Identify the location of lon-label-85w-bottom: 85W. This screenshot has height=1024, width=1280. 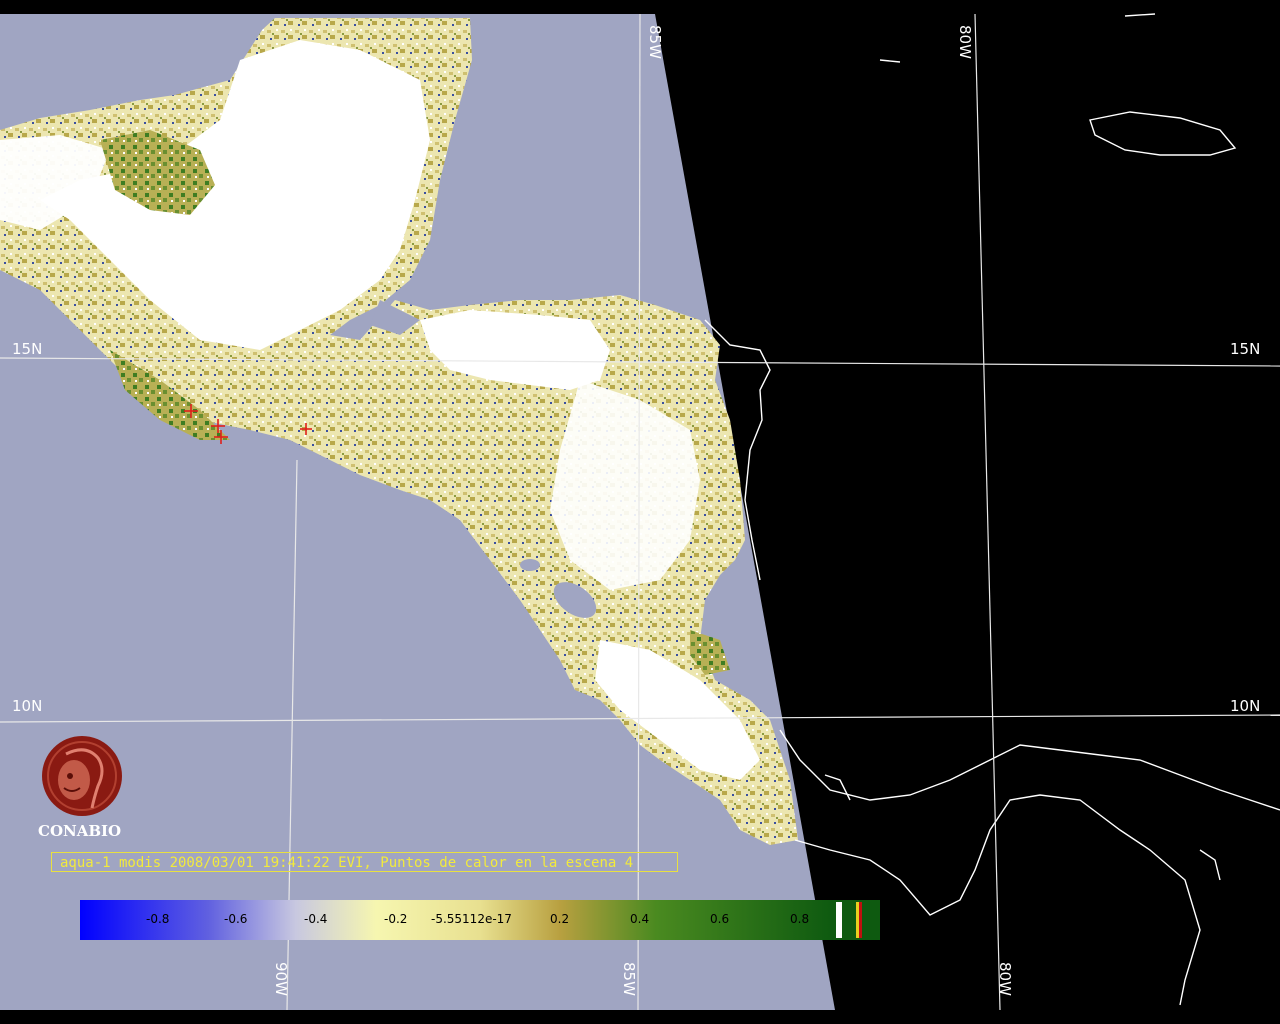
(629, 979).